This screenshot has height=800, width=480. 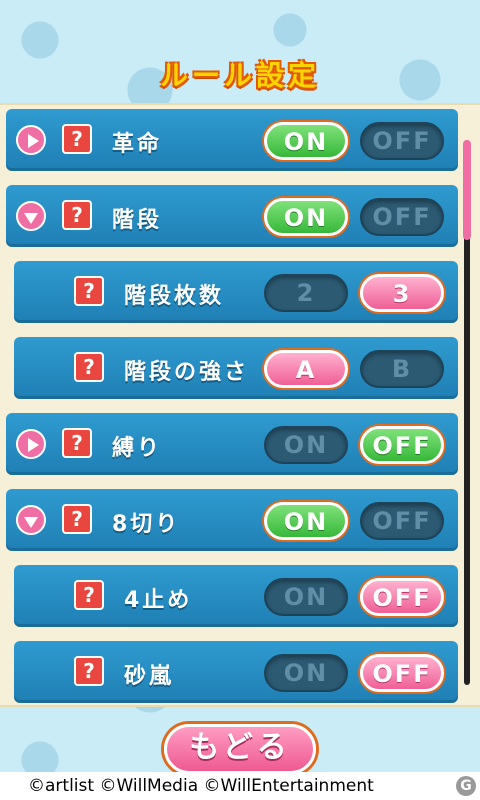 I want to click on scrollbar-thumb, so click(x=467, y=190).